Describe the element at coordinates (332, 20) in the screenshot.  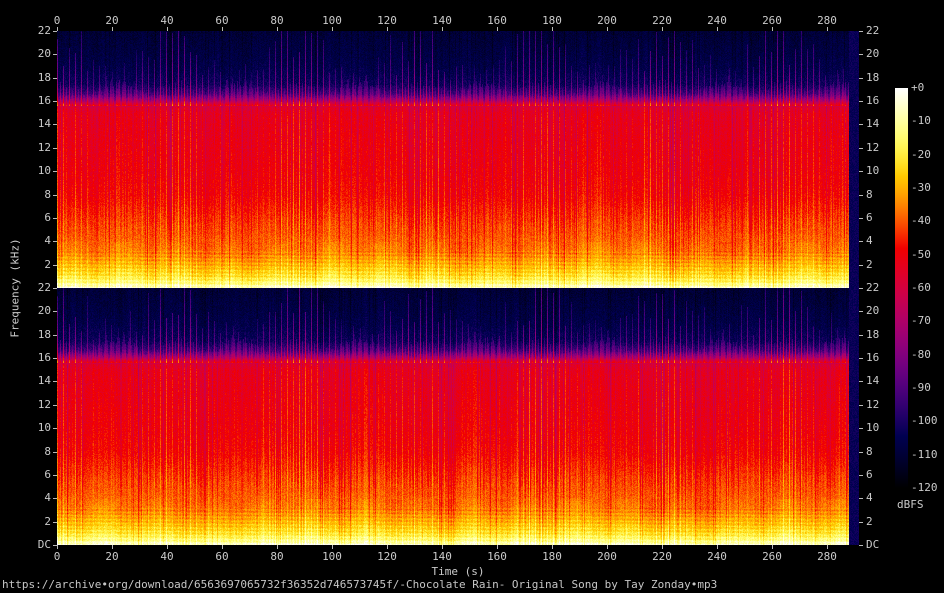
I see `time-tick-label: 100` at that location.